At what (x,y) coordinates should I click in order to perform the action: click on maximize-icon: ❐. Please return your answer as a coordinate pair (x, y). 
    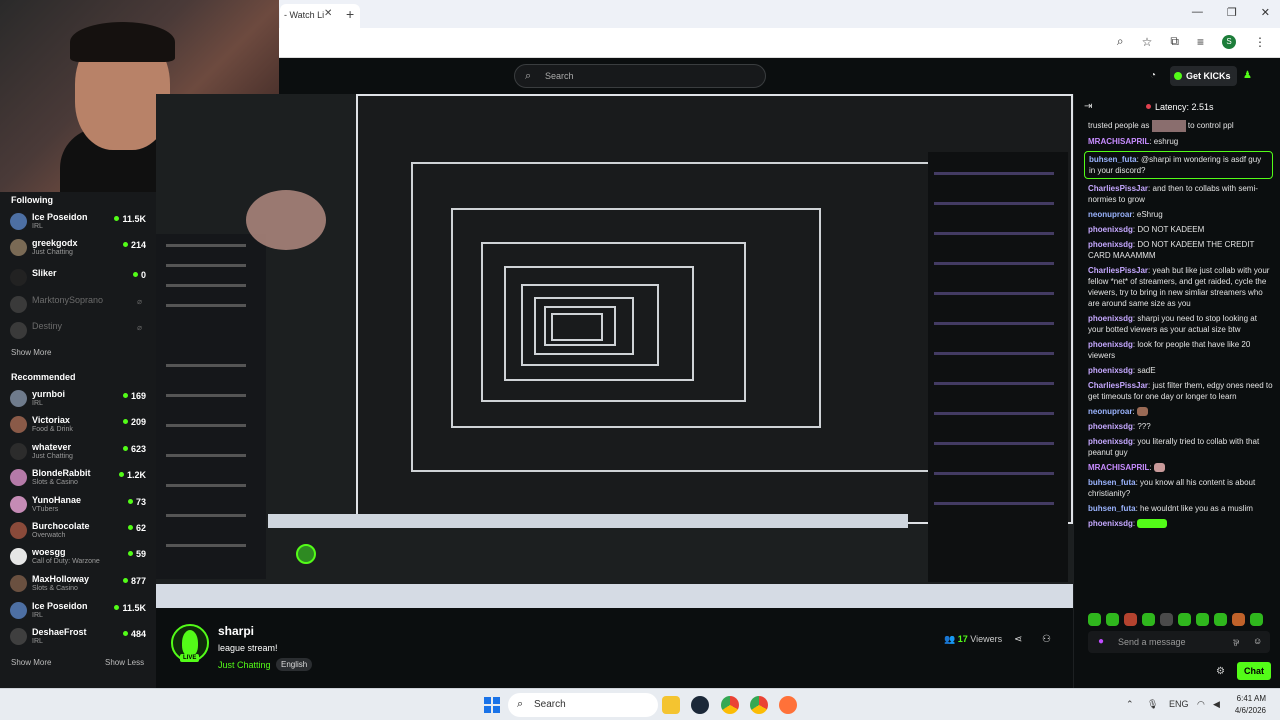
    Looking at the image, I should click on (1232, 12).